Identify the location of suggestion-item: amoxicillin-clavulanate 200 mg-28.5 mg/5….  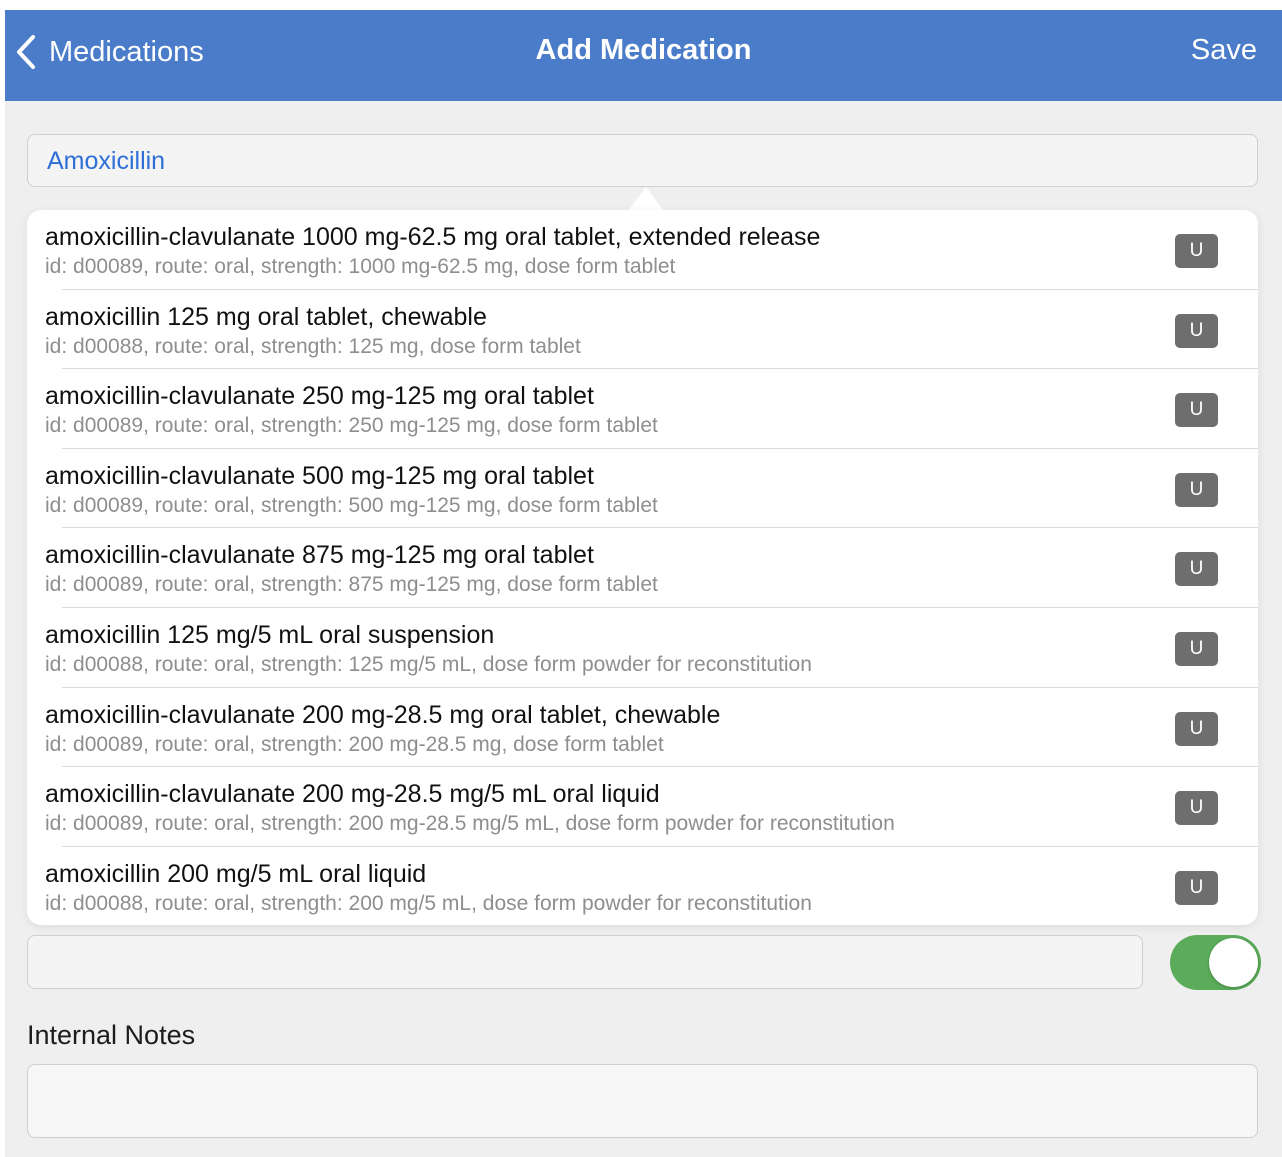
(642, 807).